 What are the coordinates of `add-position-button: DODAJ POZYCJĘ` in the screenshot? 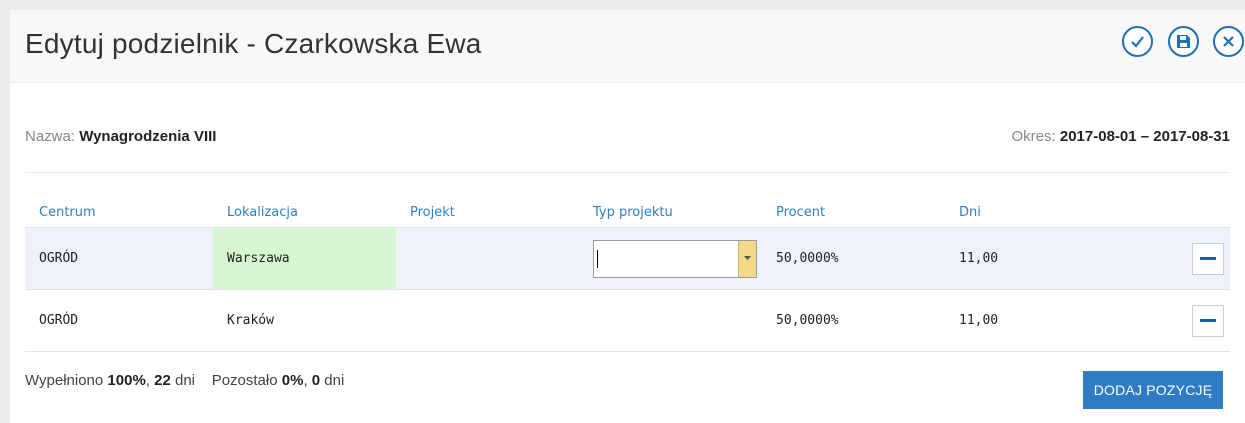 It's located at (1153, 390).